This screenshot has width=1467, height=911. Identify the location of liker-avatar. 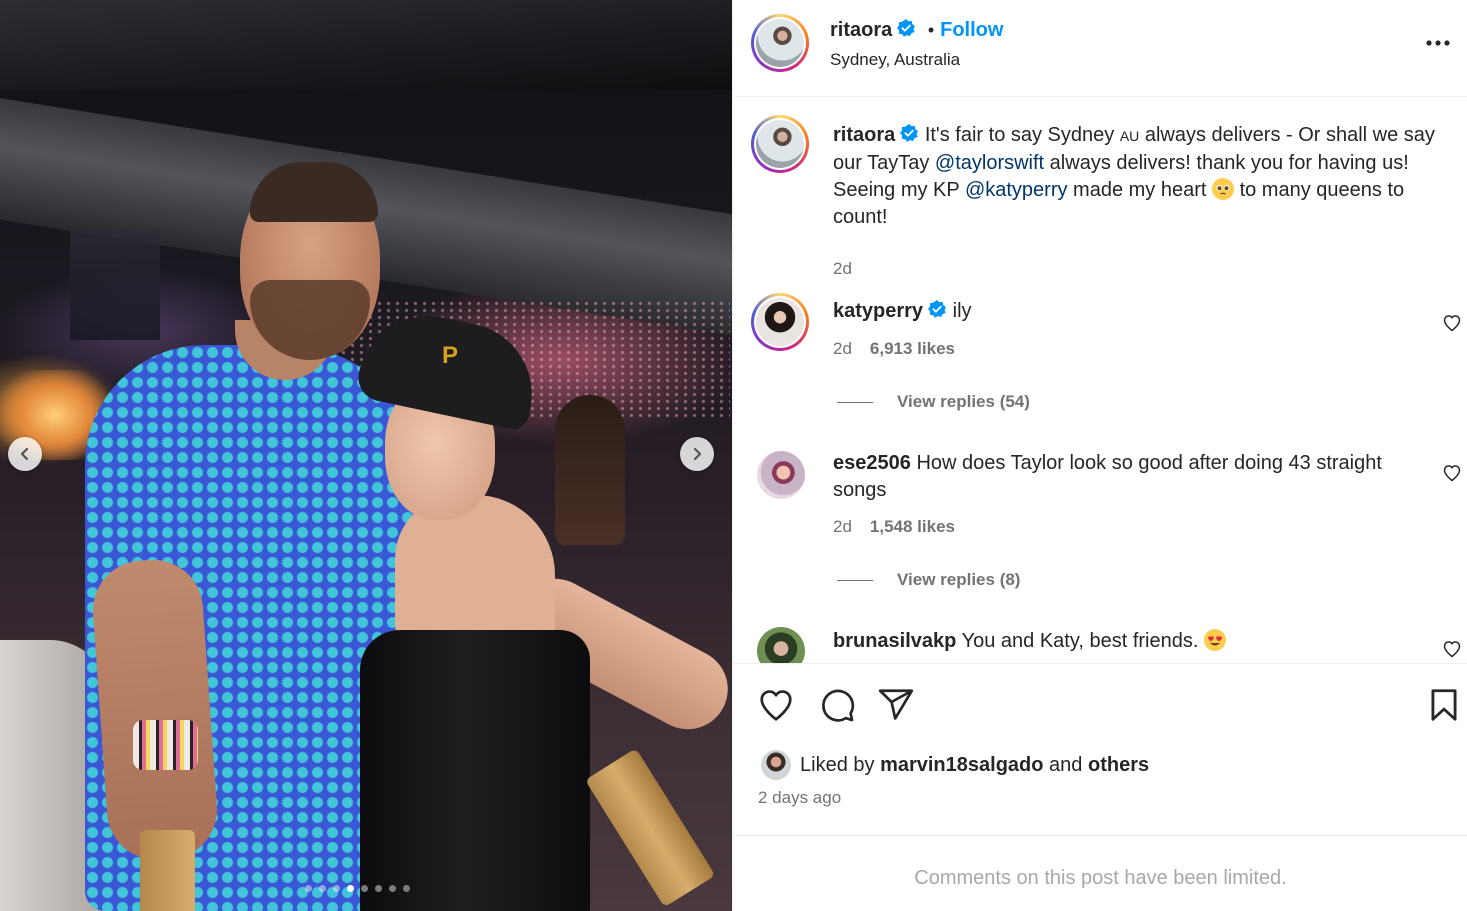
(776, 765).